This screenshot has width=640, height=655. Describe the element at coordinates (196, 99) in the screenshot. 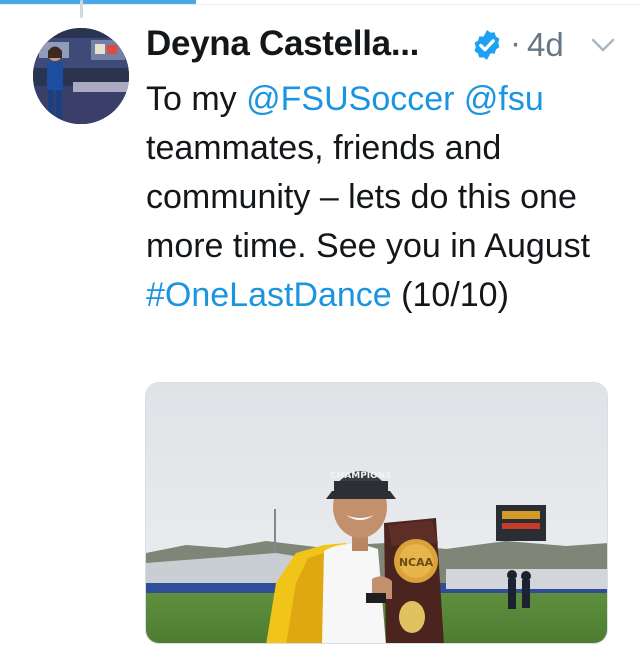

I see `text-segment: To my` at that location.